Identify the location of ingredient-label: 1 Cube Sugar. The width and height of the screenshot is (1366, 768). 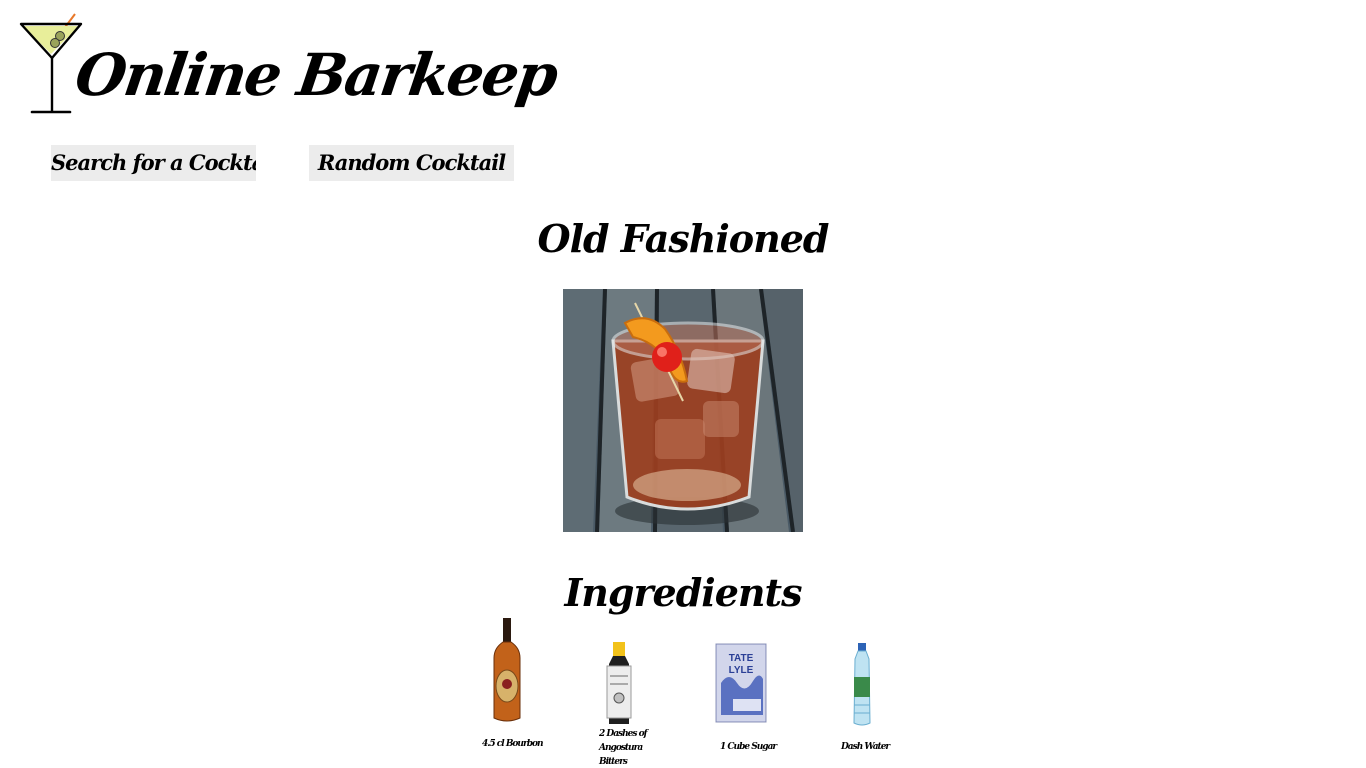
(748, 747).